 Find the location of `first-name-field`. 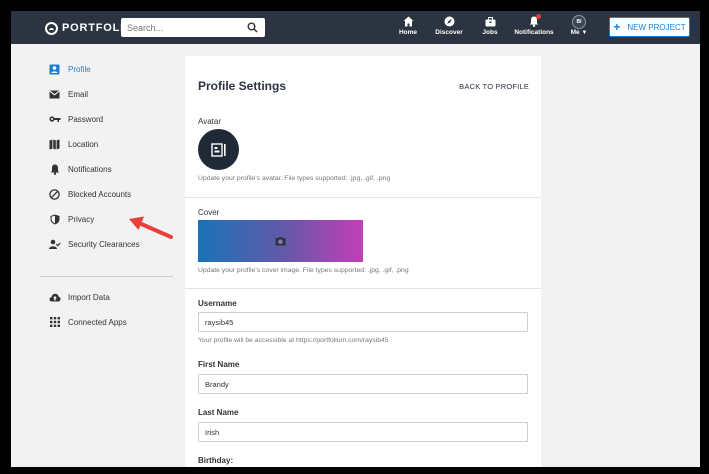

first-name-field is located at coordinates (363, 384).